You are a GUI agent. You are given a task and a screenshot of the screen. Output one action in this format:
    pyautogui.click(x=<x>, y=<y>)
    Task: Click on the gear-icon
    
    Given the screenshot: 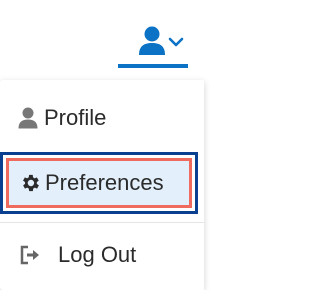 What is the action you would take?
    pyautogui.click(x=30, y=183)
    